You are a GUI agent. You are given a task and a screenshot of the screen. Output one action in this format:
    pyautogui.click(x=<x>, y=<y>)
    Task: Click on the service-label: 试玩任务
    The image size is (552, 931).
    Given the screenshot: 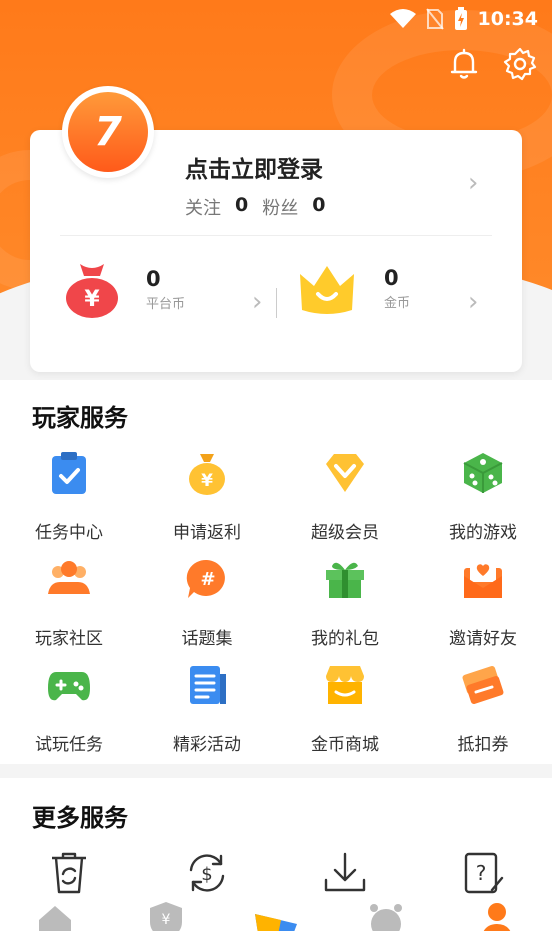 What is the action you would take?
    pyautogui.click(x=69, y=745)
    